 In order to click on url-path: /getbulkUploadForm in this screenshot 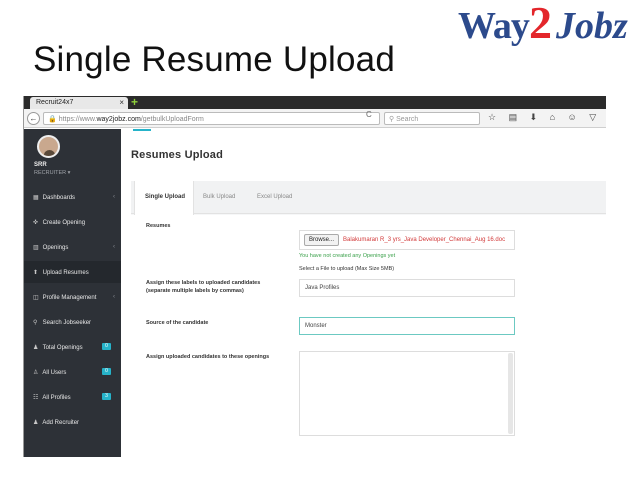, I will do `click(172, 119)`.